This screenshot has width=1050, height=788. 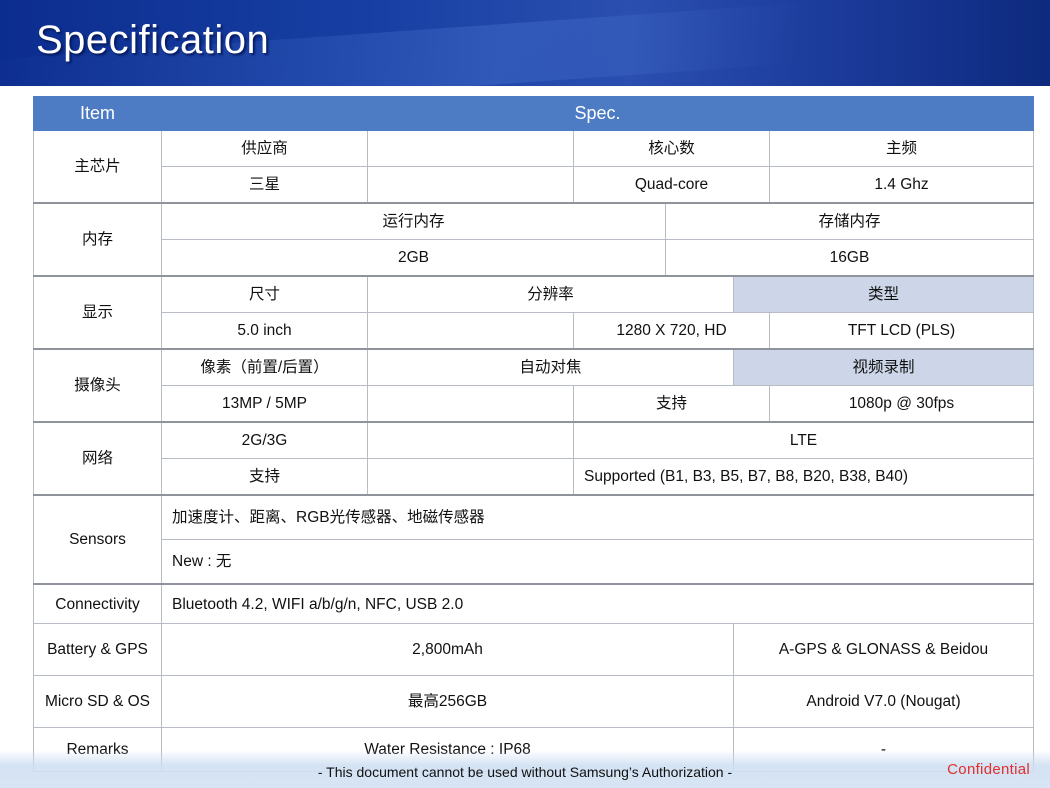 I want to click on table-header-row: Item Spec., so click(x=533, y=113).